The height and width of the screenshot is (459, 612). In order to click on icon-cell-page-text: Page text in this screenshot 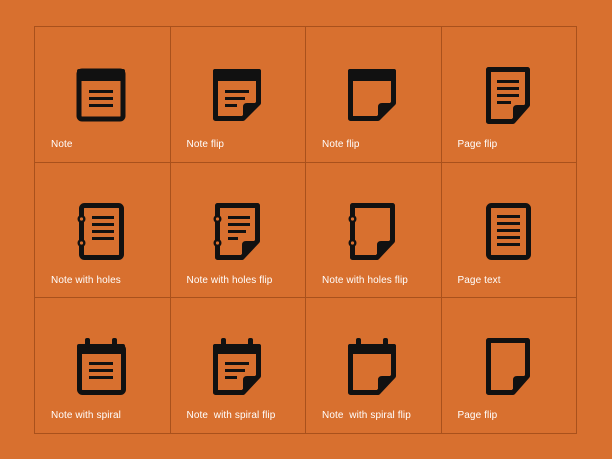, I will do `click(509, 230)`.